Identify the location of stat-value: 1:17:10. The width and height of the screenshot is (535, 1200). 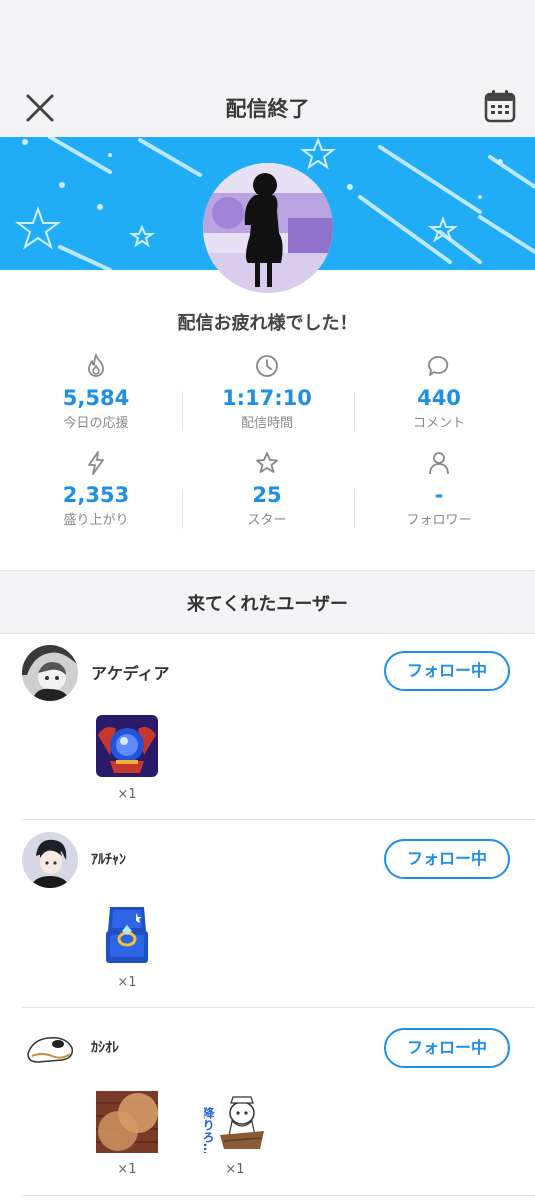
(267, 398).